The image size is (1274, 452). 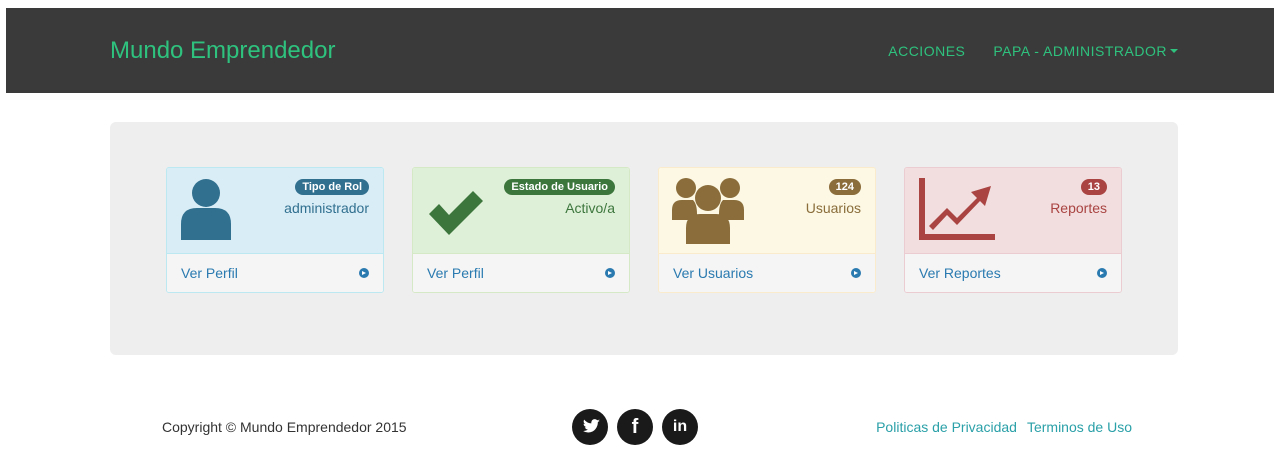 What do you see at coordinates (275, 211) in the screenshot?
I see `panel-role-heading: Tipo de Rol administrador` at bounding box center [275, 211].